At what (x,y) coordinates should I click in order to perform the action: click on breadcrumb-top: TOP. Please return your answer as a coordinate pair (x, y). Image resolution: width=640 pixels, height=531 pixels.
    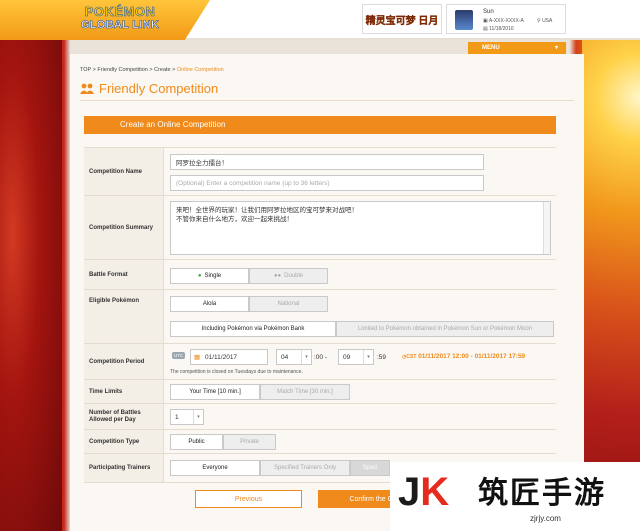
    Looking at the image, I should click on (85, 70).